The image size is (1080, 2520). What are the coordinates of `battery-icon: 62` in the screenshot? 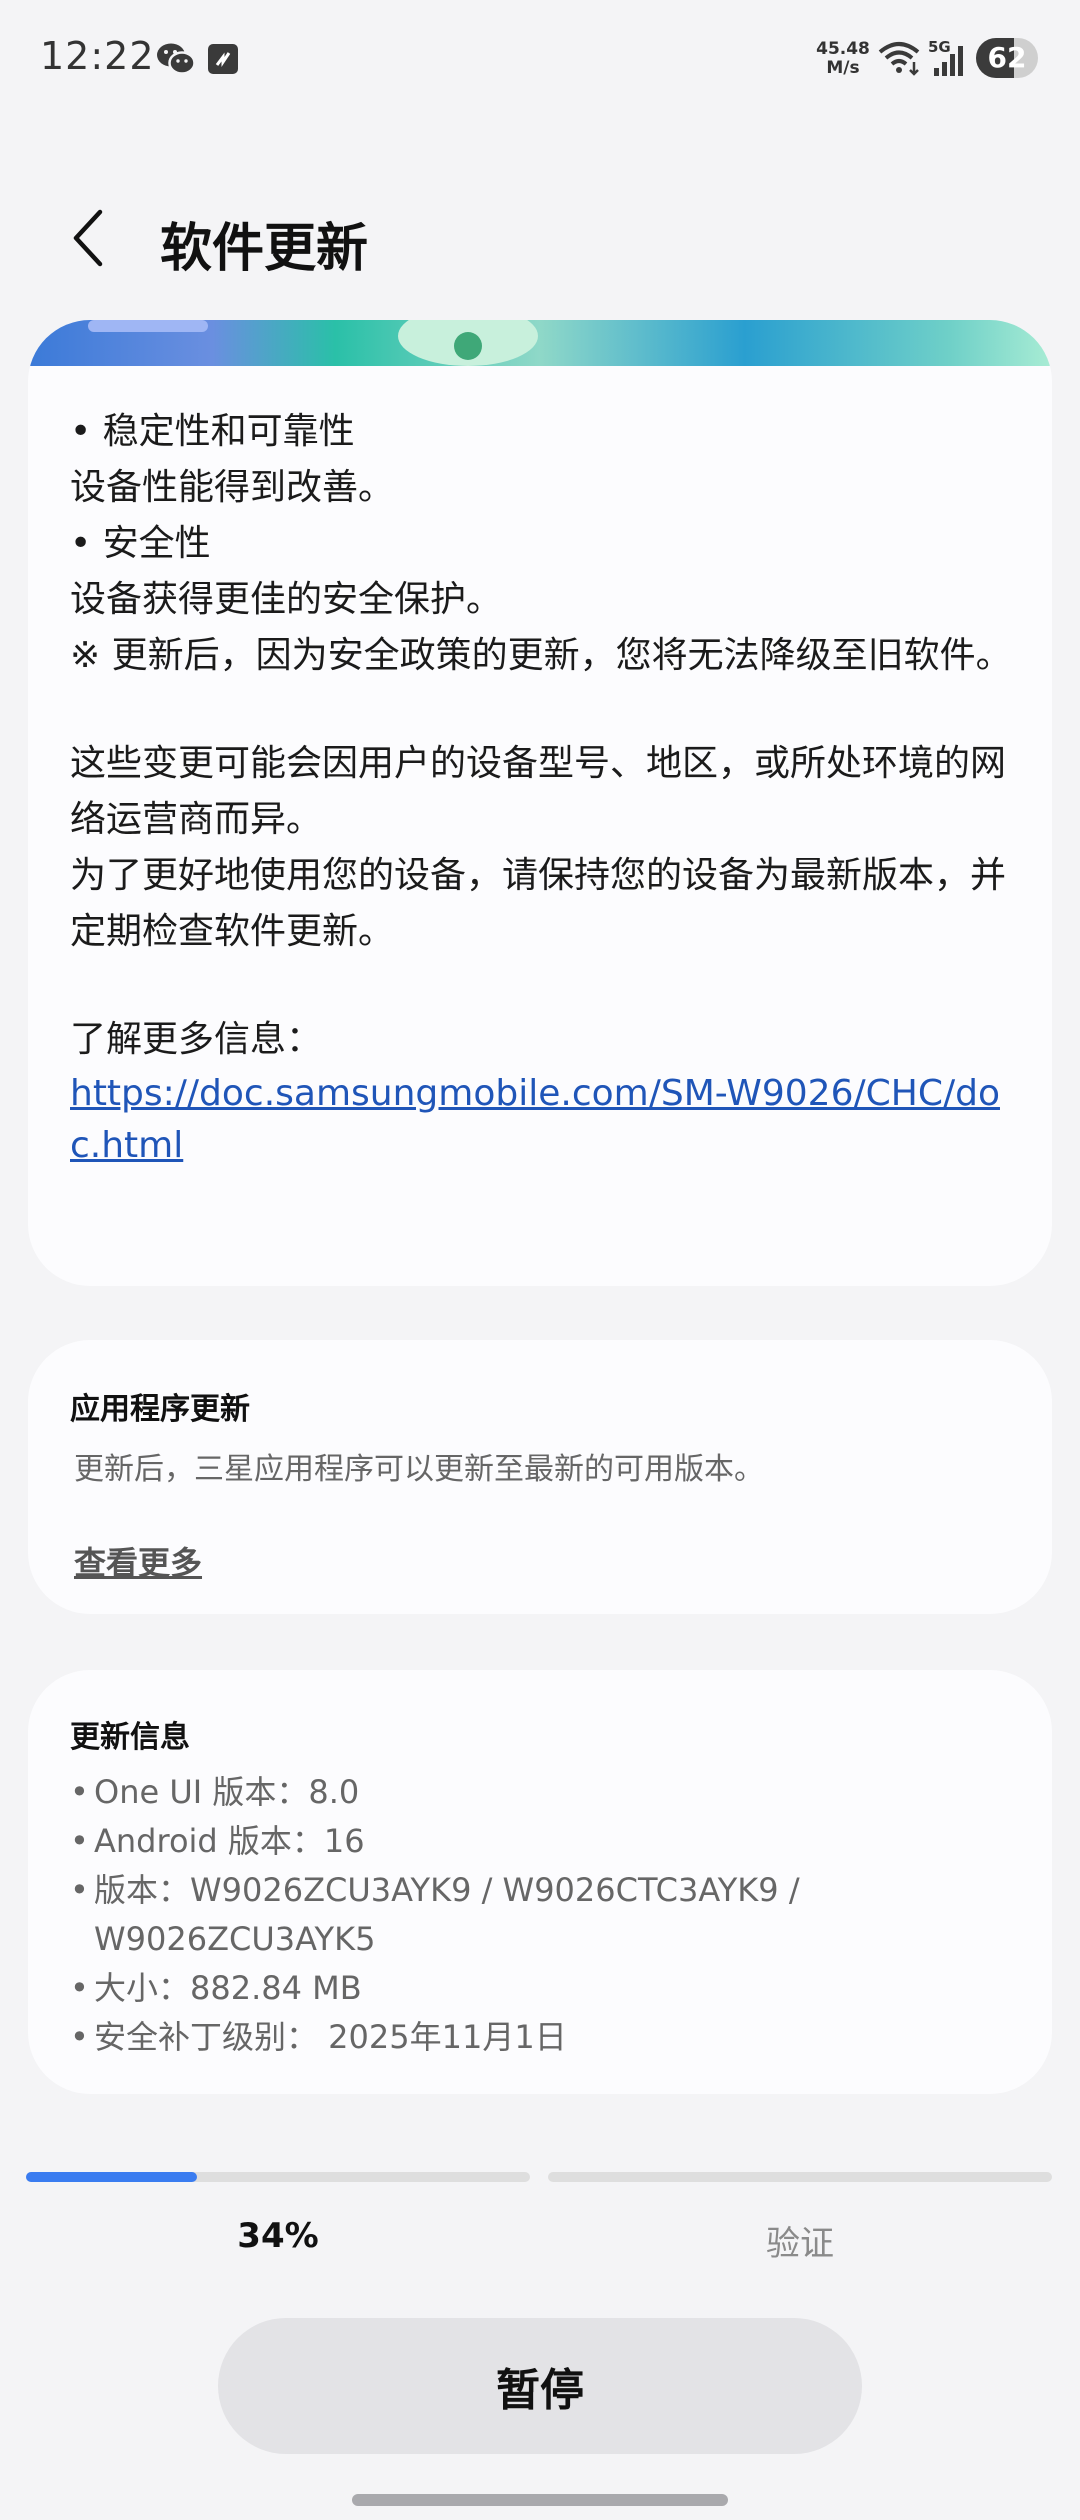 It's located at (1007, 58).